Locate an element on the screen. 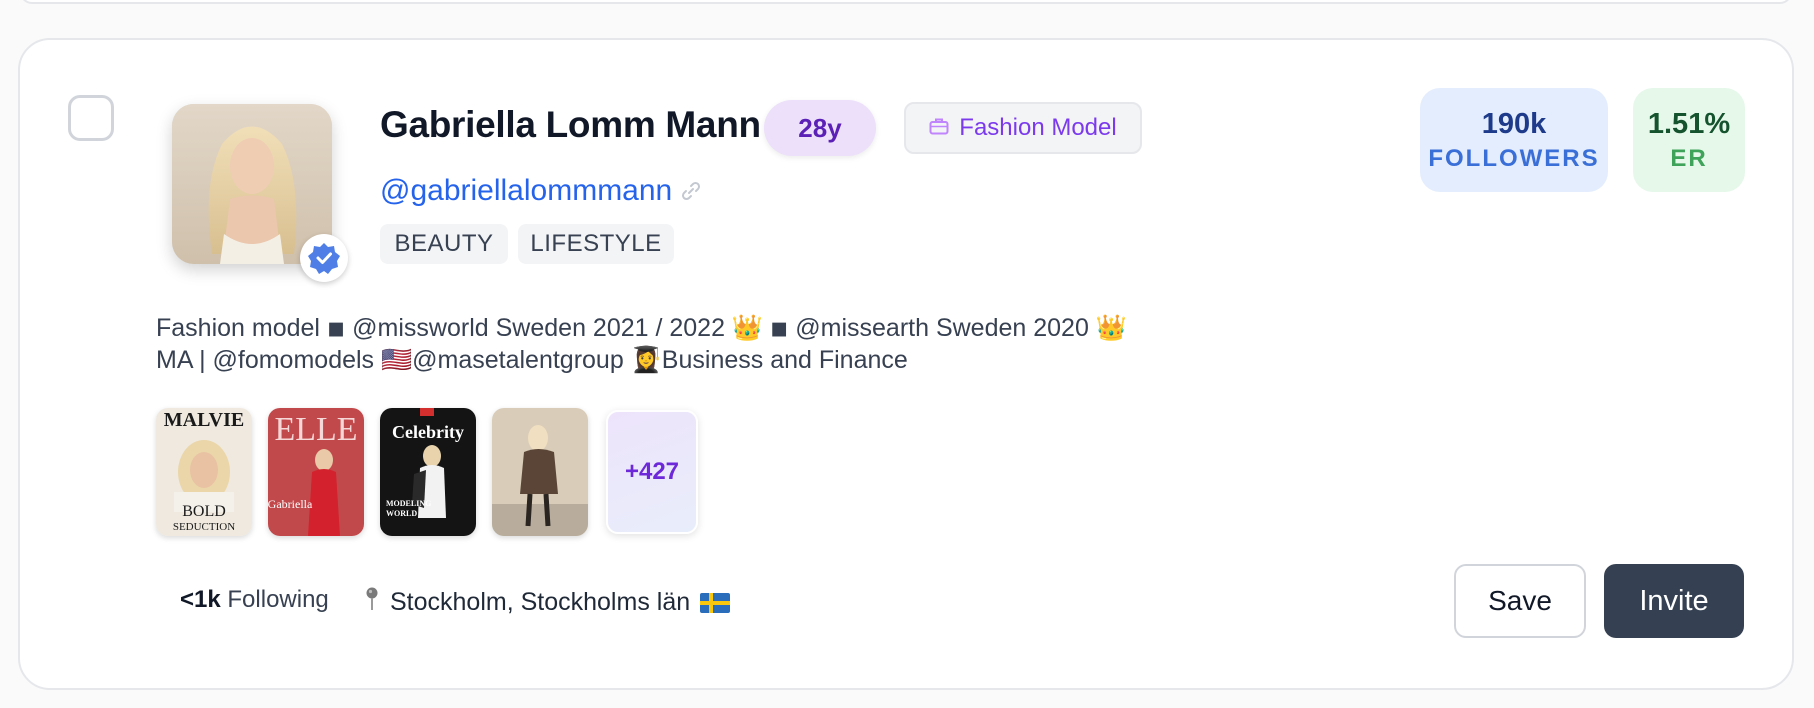  save-button: Save is located at coordinates (1520, 601).